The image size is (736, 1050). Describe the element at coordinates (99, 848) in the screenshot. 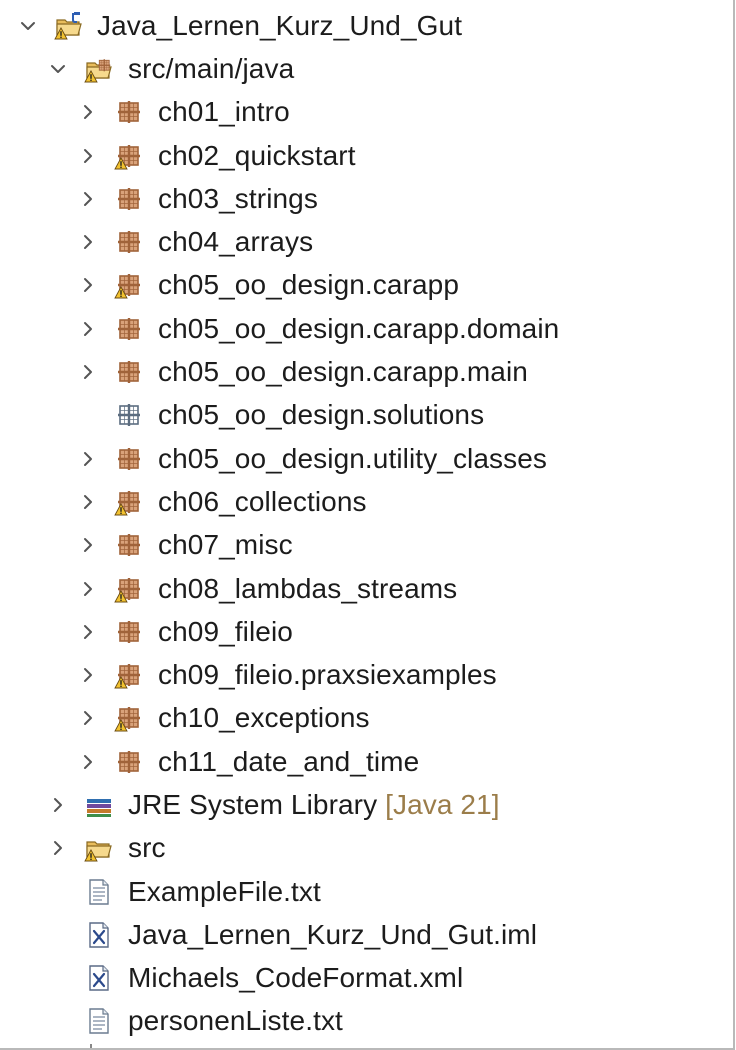

I see `folder-warning-icon` at that location.